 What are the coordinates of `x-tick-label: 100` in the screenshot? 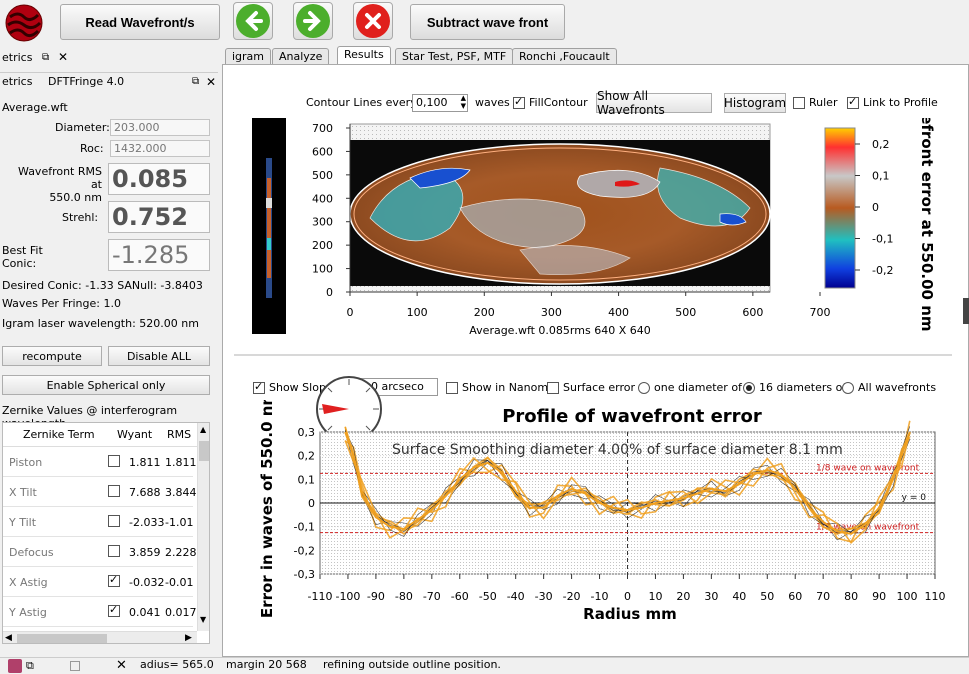 It's located at (417, 312).